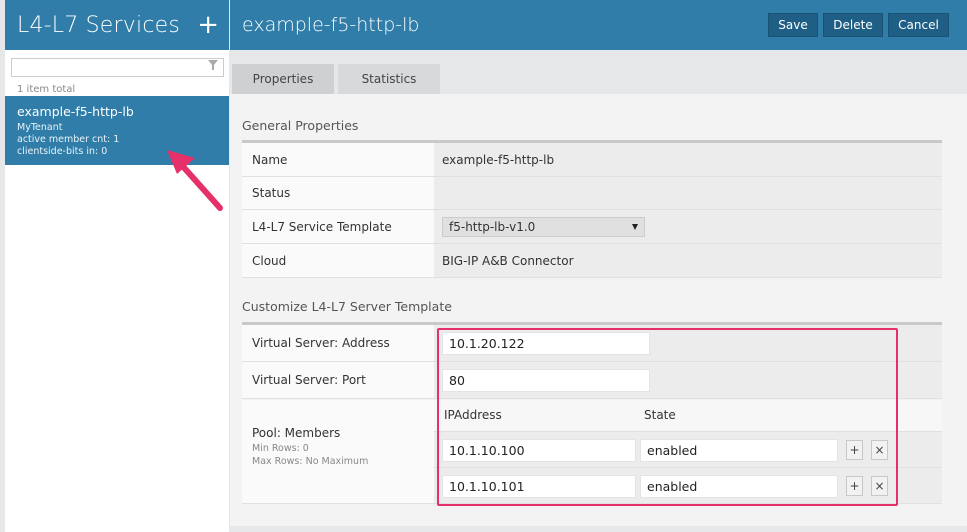 The height and width of the screenshot is (532, 967). I want to click on annotation-arrow-icon, so click(195, 180).